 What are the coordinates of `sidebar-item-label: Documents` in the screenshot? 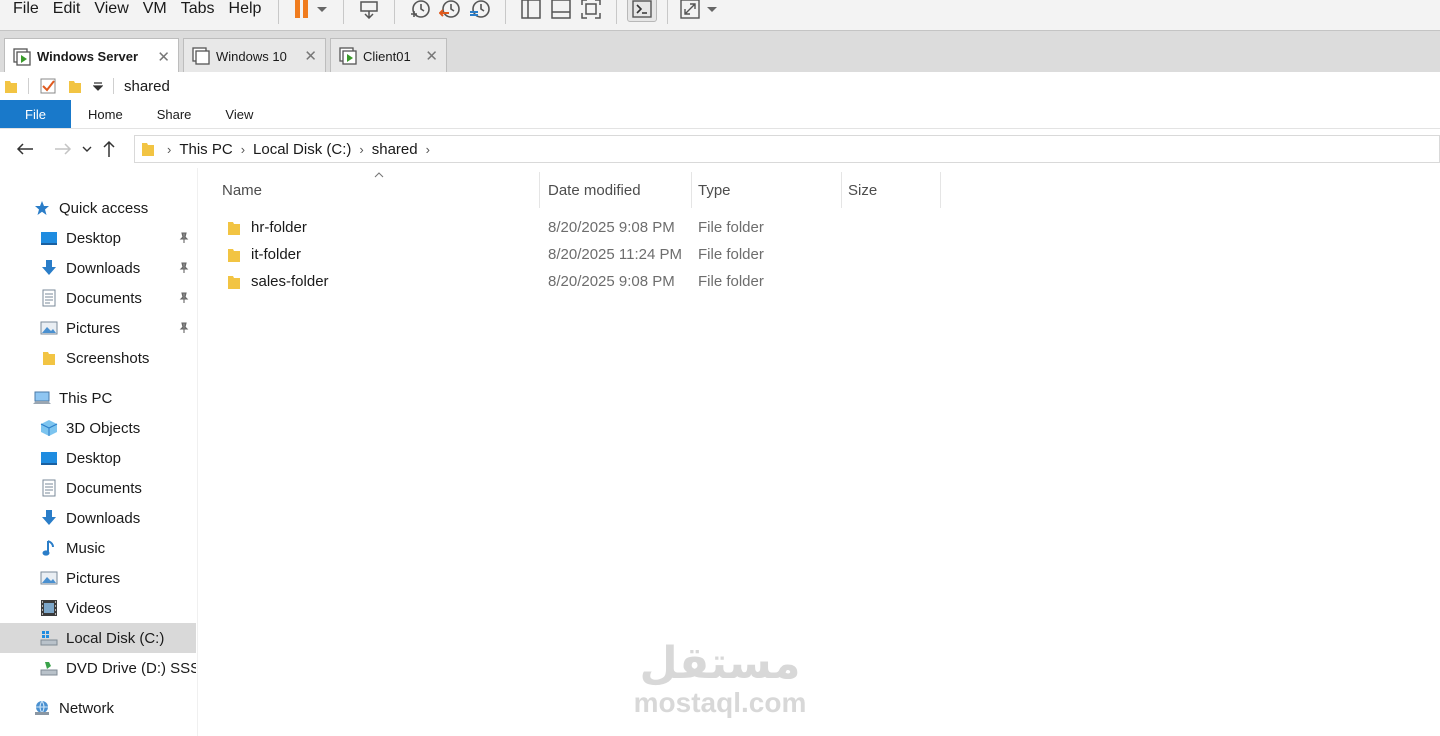 It's located at (104, 488).